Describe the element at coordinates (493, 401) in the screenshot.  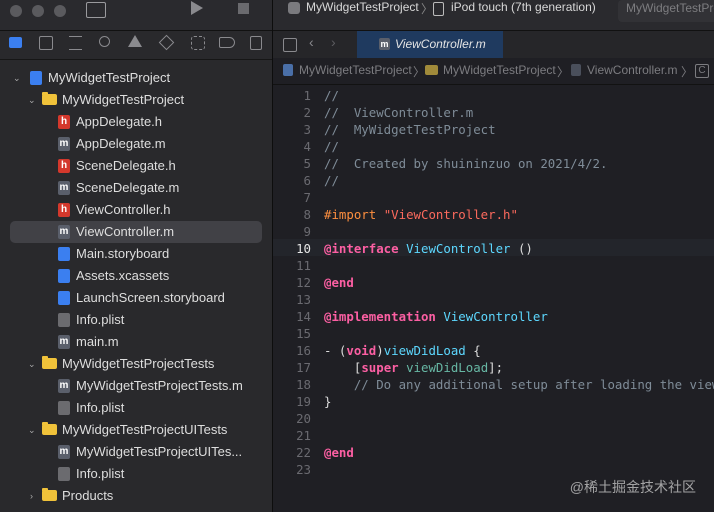
I see `code-line: 19}` at that location.